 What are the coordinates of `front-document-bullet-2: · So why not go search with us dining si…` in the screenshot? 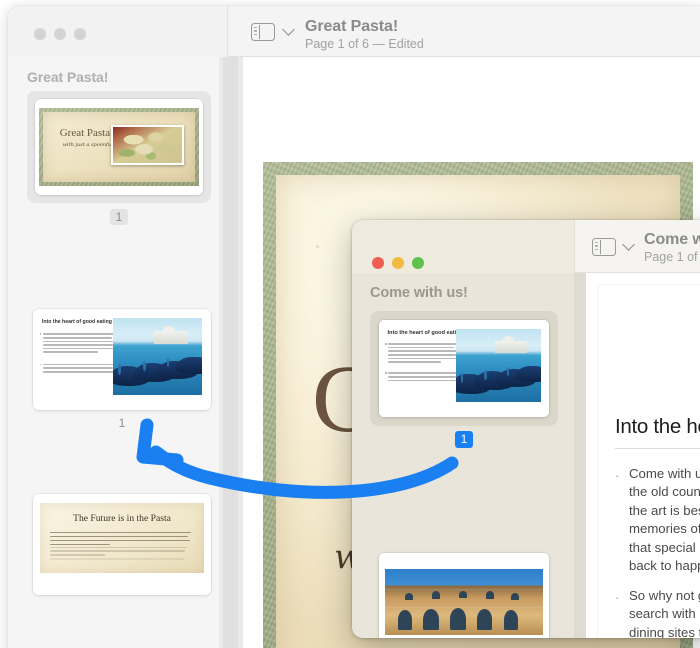 It's located at (657, 612).